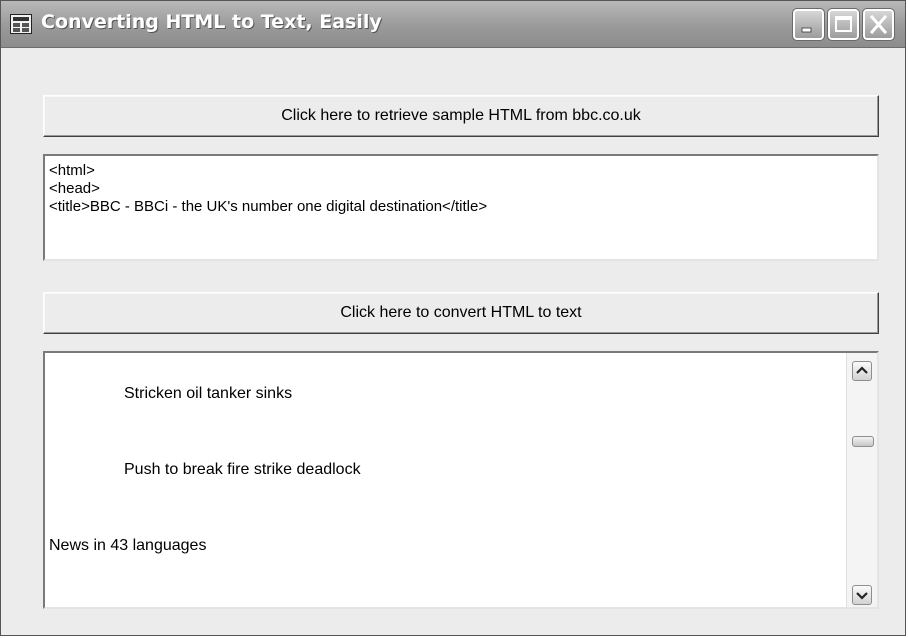  I want to click on maximize-button, so click(843, 24).